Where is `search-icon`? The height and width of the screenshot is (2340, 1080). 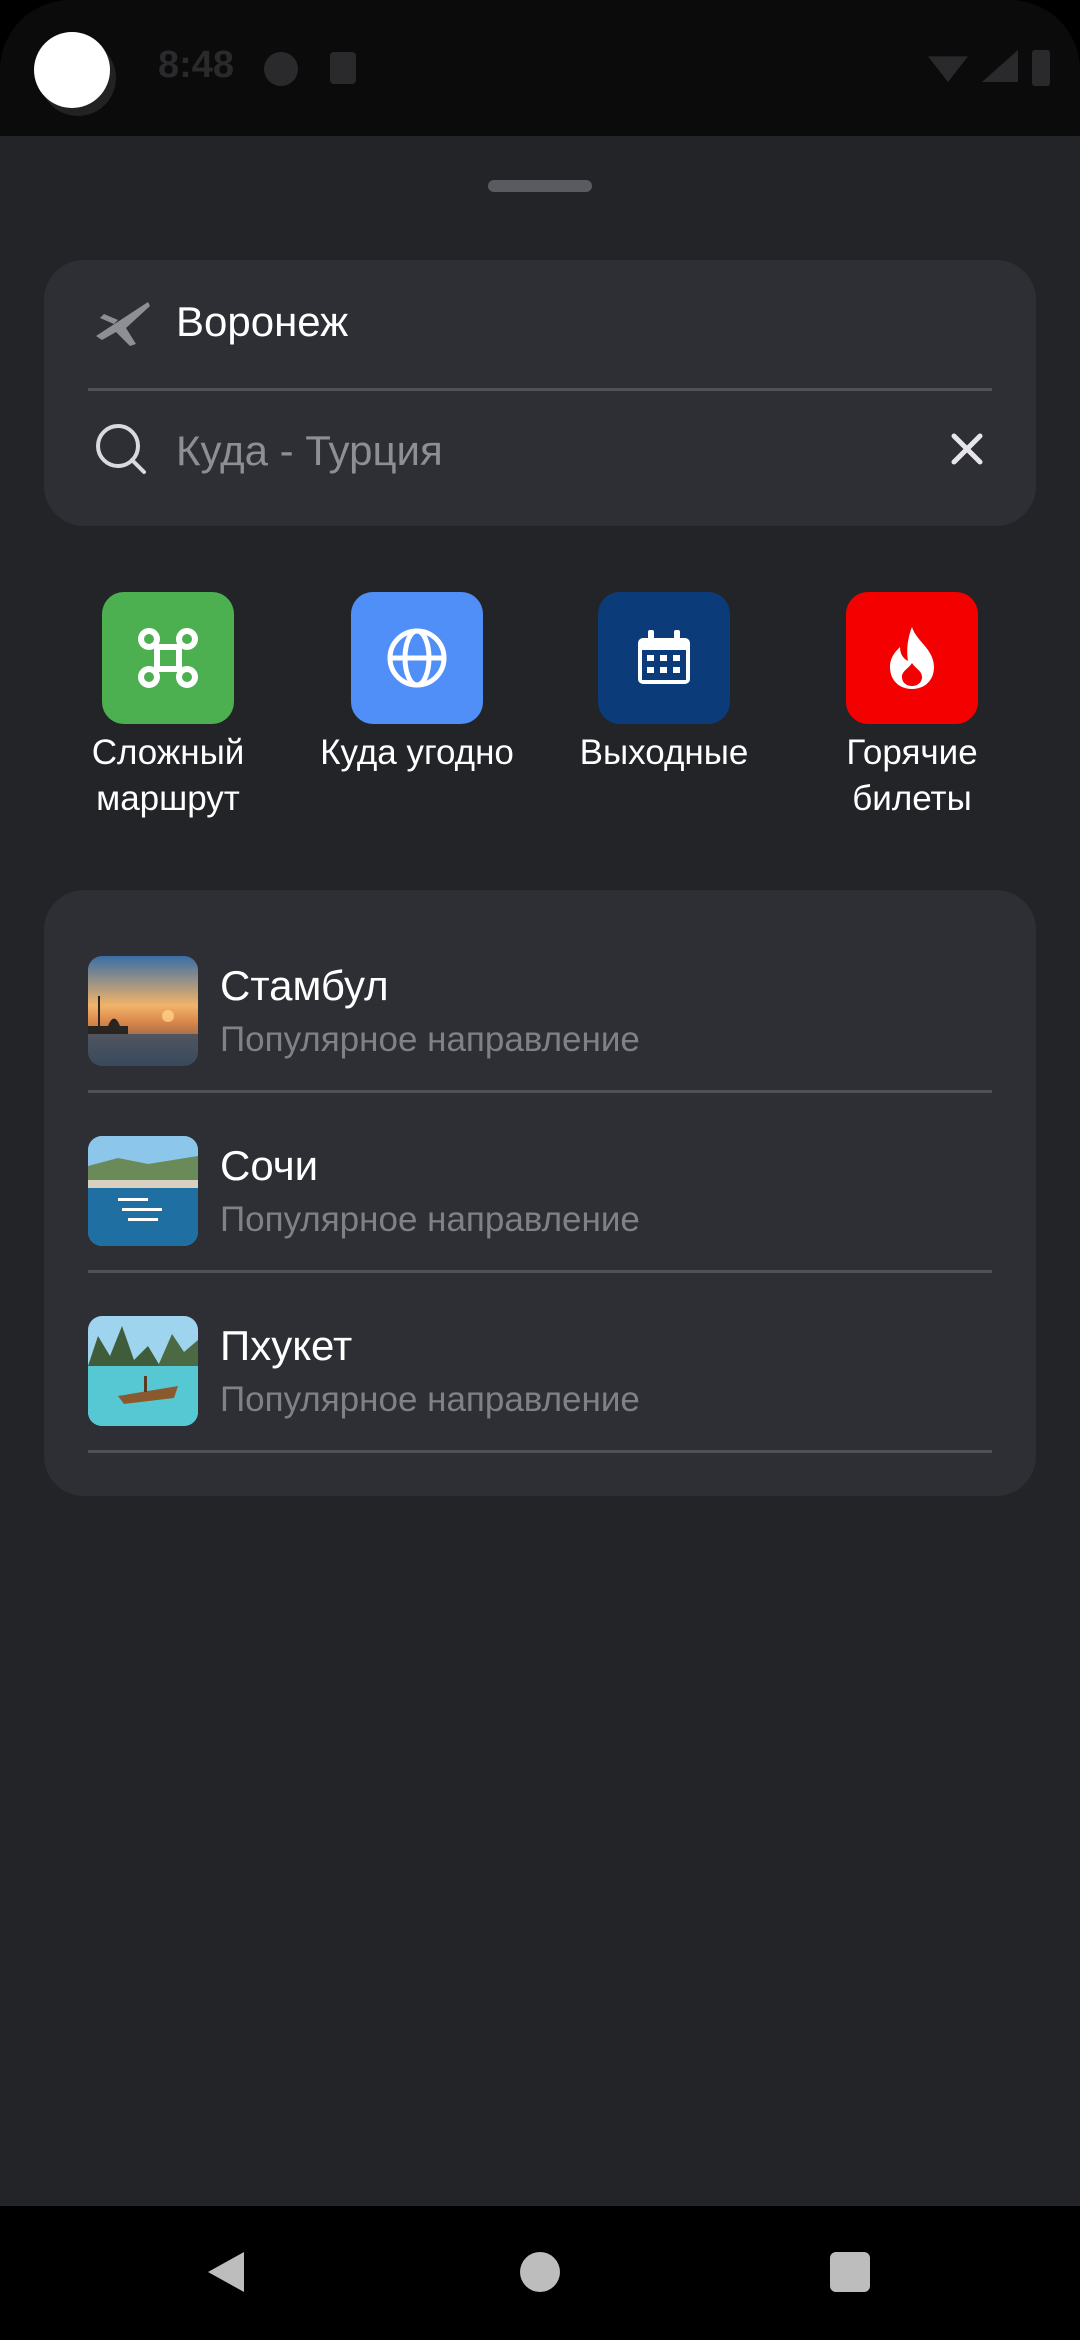
search-icon is located at coordinates (121, 449).